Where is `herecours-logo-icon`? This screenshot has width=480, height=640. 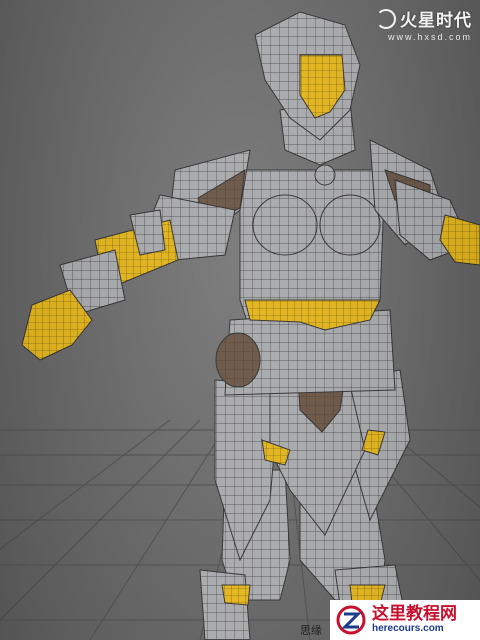
herecours-logo-icon is located at coordinates (351, 620).